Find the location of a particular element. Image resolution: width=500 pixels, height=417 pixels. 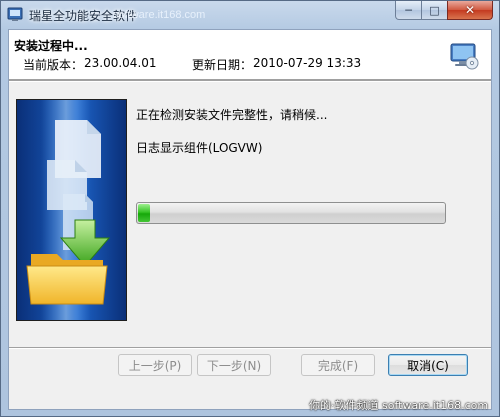

progress-fill is located at coordinates (144, 213).